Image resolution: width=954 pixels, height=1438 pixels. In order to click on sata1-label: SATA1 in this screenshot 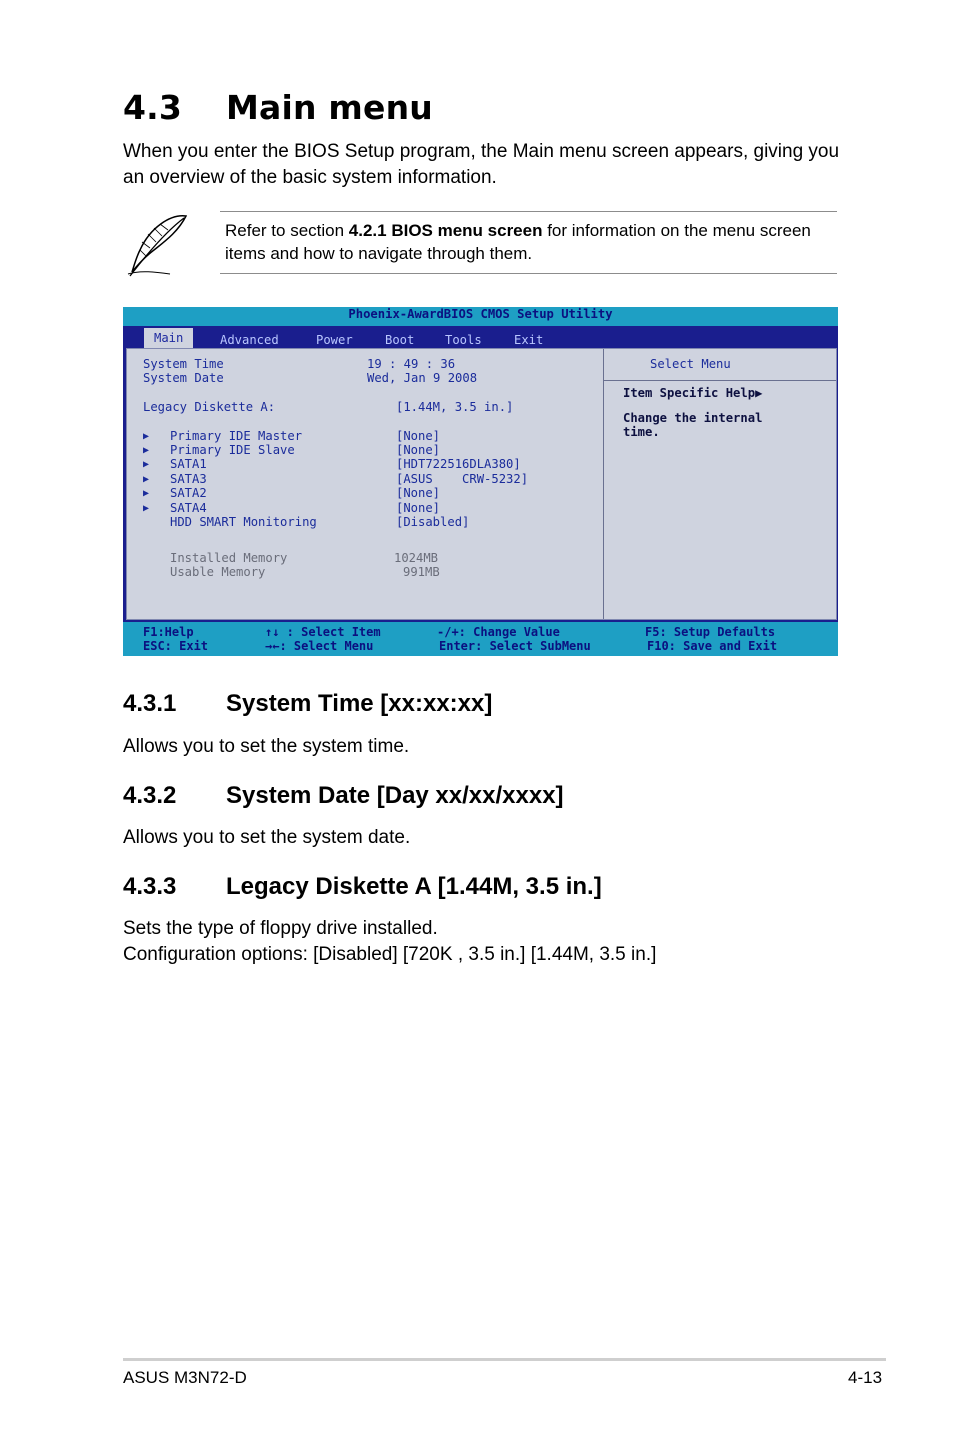, I will do `click(188, 464)`.